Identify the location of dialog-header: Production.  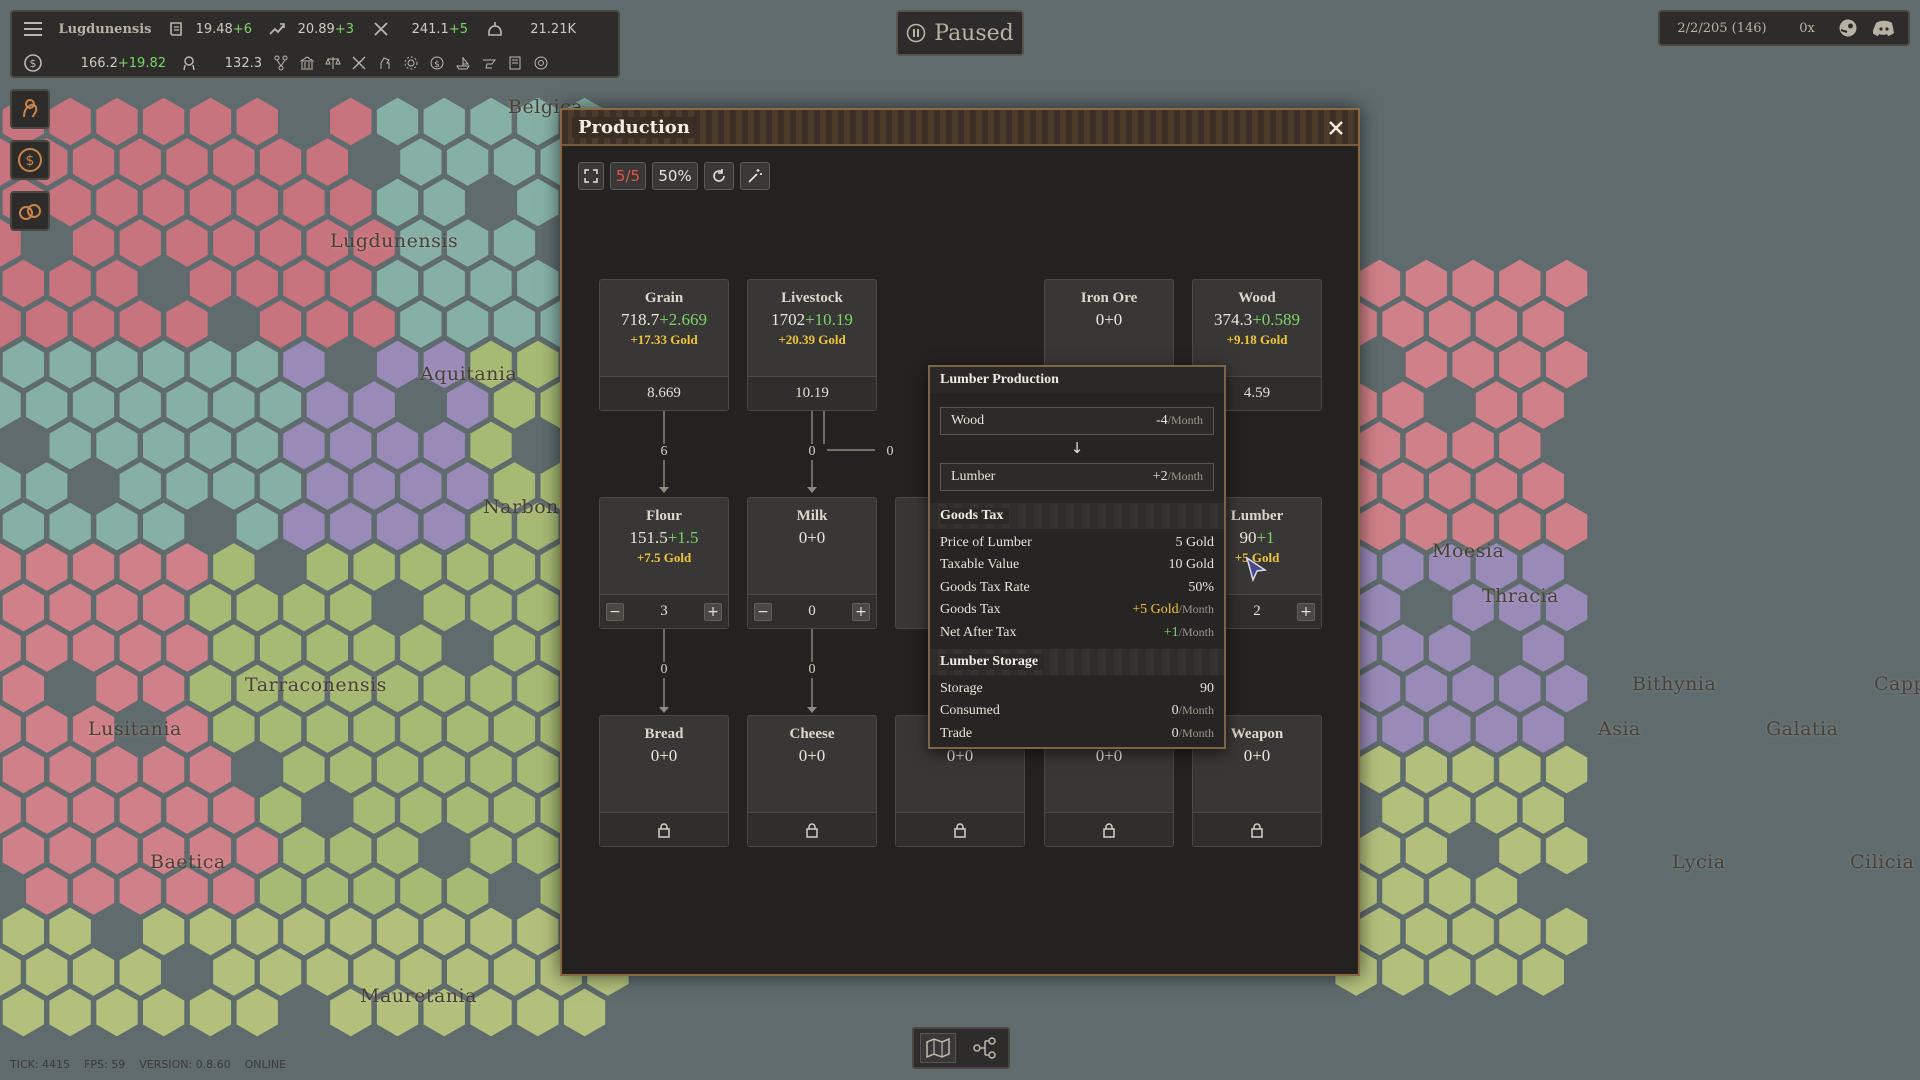
(960, 128).